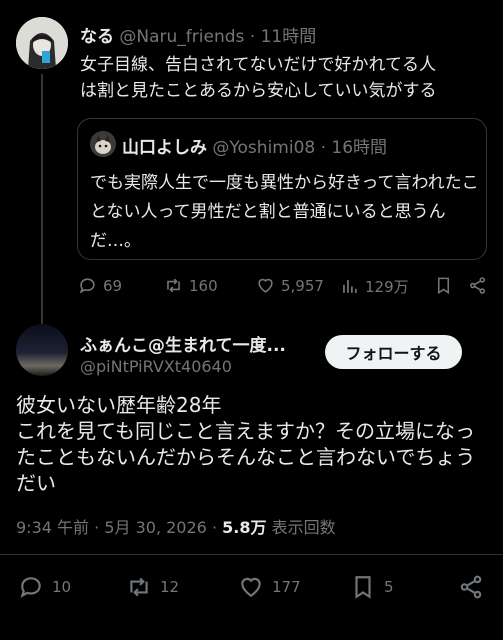 The width and height of the screenshot is (503, 640). What do you see at coordinates (152, 587) in the screenshot?
I see `retweet-button: 12` at bounding box center [152, 587].